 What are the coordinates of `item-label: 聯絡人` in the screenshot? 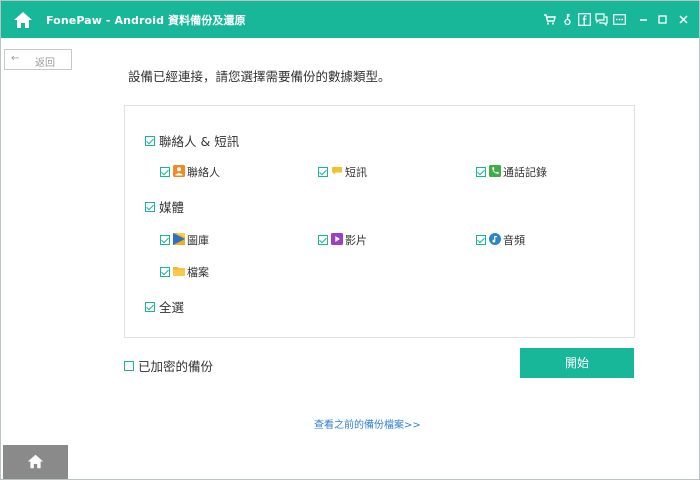 It's located at (203, 172).